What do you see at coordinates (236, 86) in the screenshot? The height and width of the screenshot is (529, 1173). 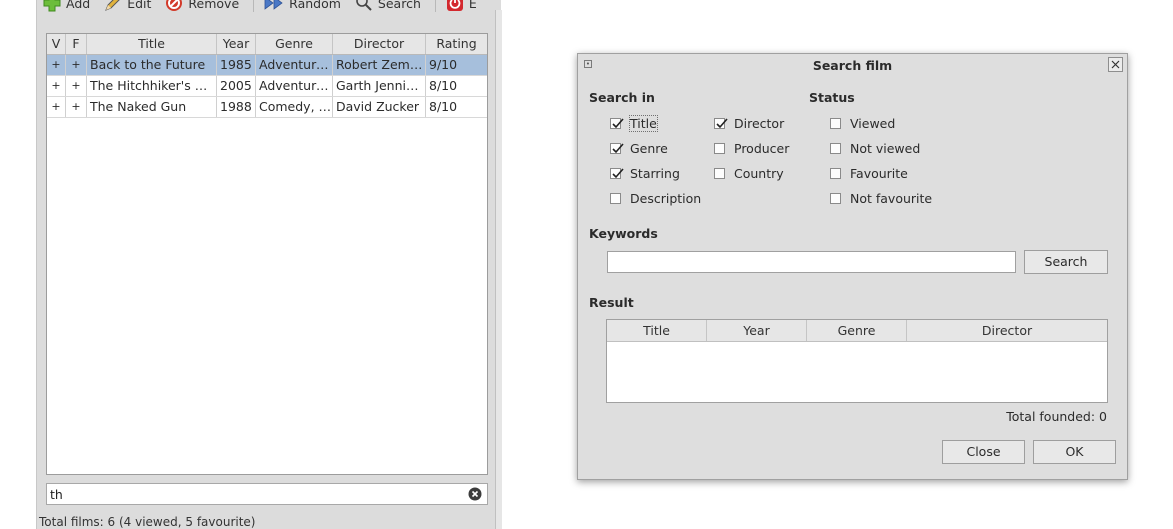 I see `year-cell: 2005` at bounding box center [236, 86].